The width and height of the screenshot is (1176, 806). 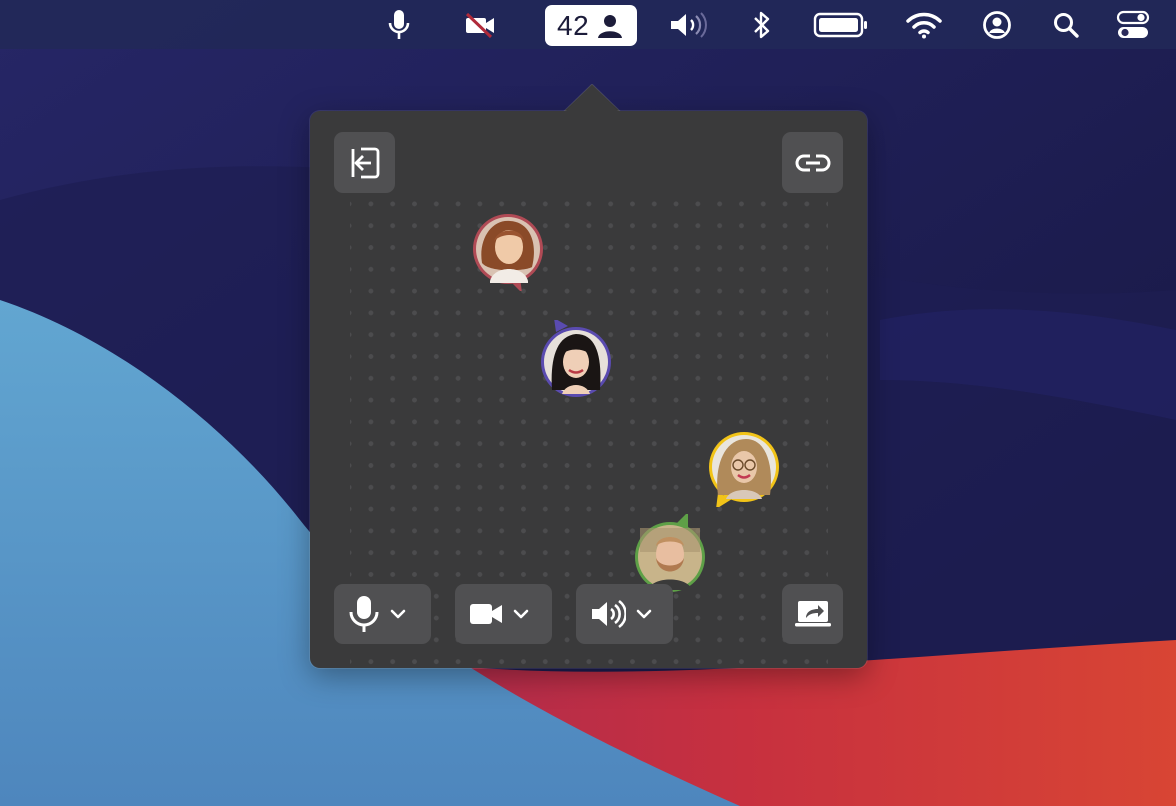 What do you see at coordinates (592, 99) in the screenshot?
I see `popover-arrow-cover` at bounding box center [592, 99].